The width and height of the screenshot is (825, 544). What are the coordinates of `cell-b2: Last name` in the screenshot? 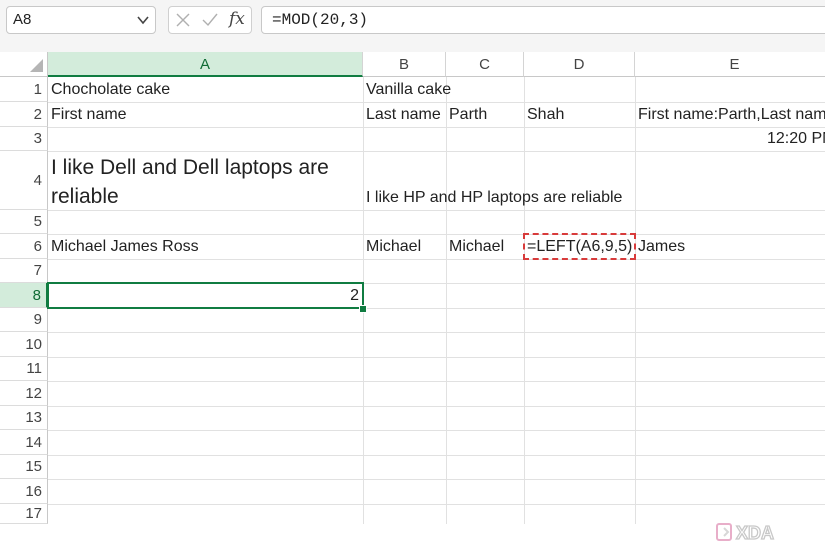 It's located at (403, 114).